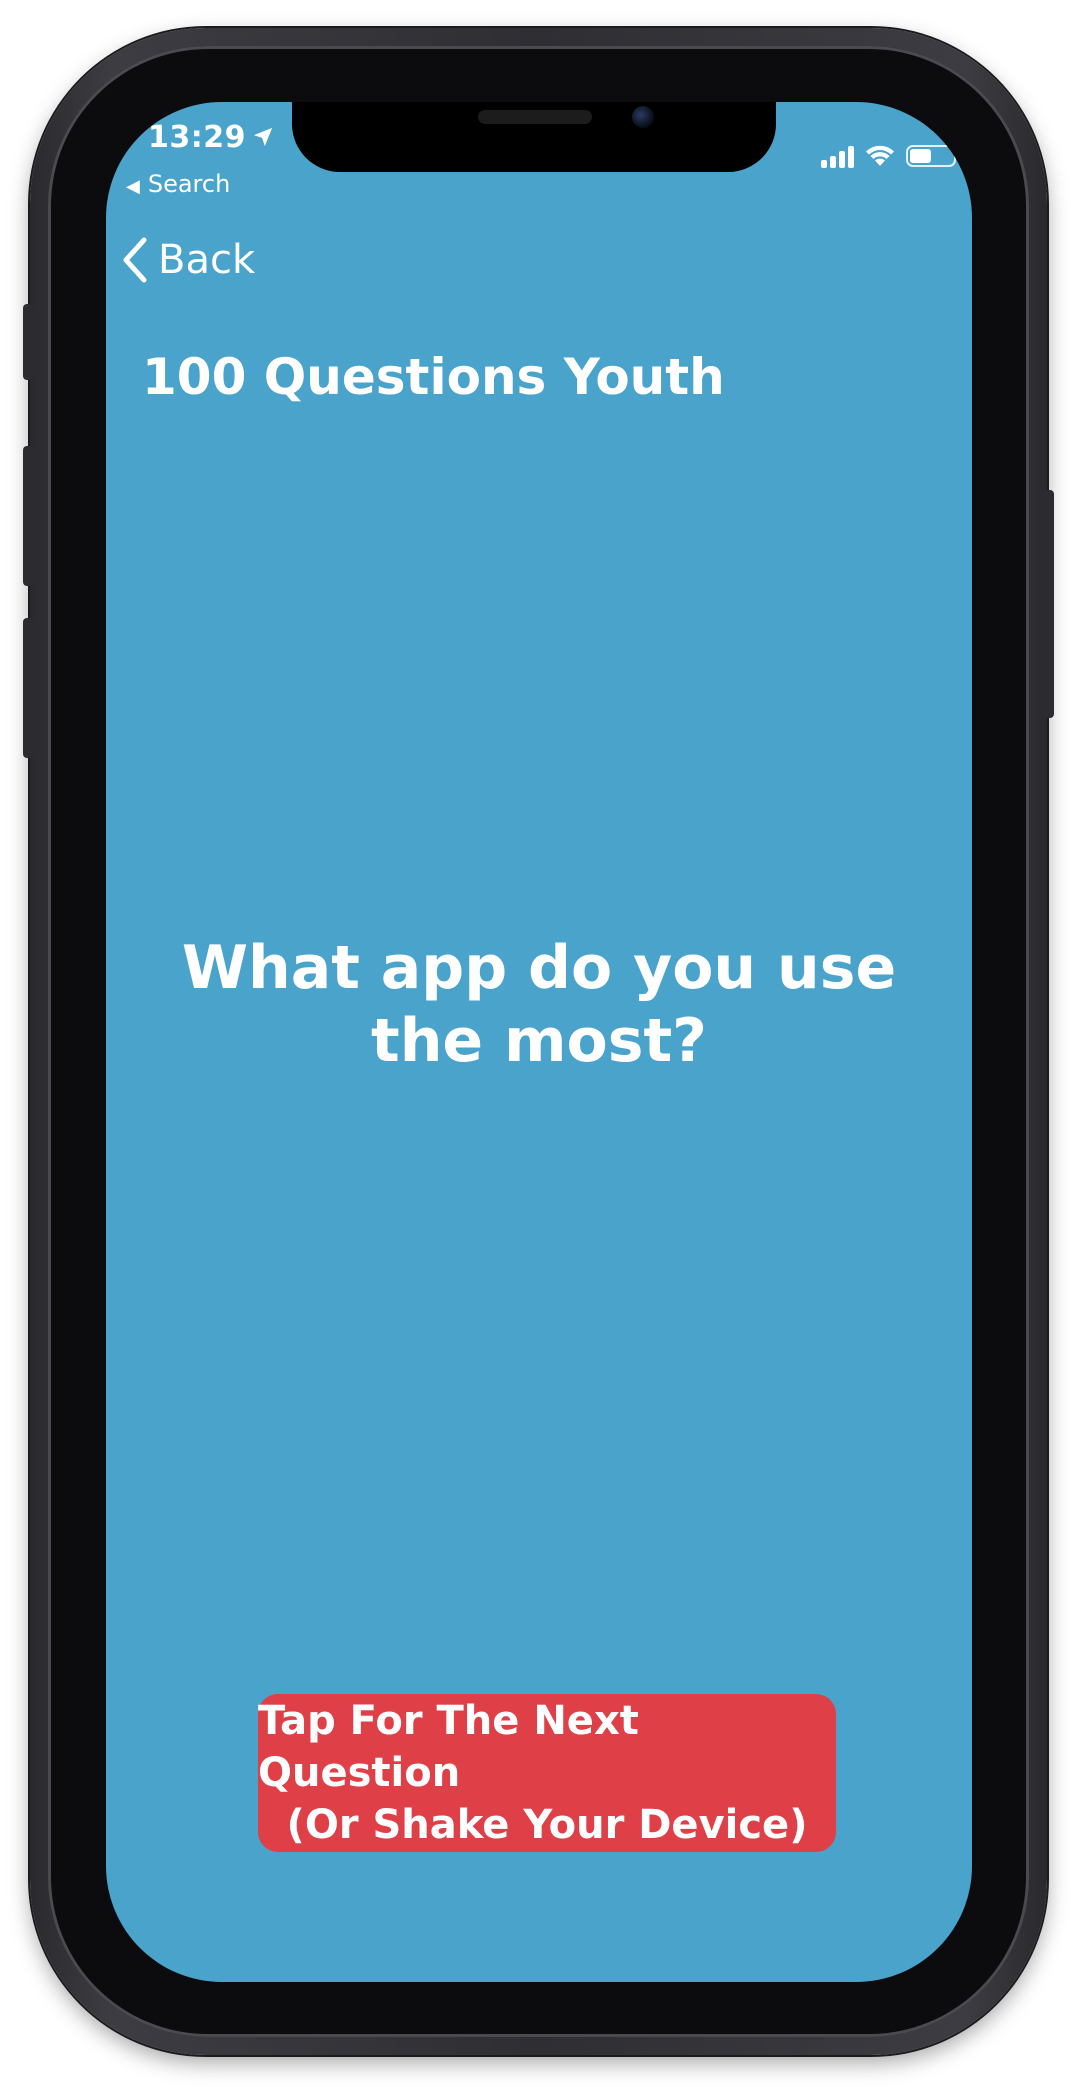  Describe the element at coordinates (933, 156) in the screenshot. I see `battery-icon` at that location.